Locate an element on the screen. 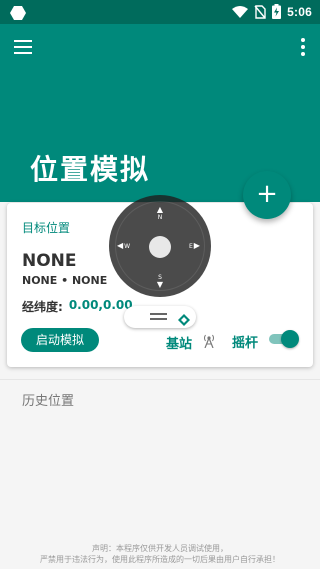 The image size is (320, 569). joystick-controls is located at coordinates (160, 317).